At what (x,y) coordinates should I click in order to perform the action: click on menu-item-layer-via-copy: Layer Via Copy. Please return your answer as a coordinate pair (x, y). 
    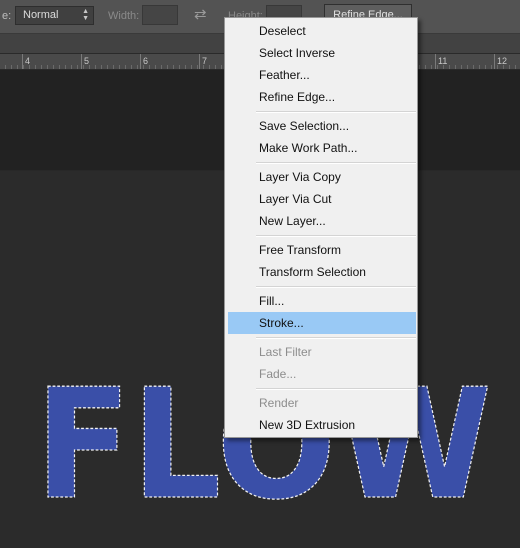
    Looking at the image, I should click on (322, 177).